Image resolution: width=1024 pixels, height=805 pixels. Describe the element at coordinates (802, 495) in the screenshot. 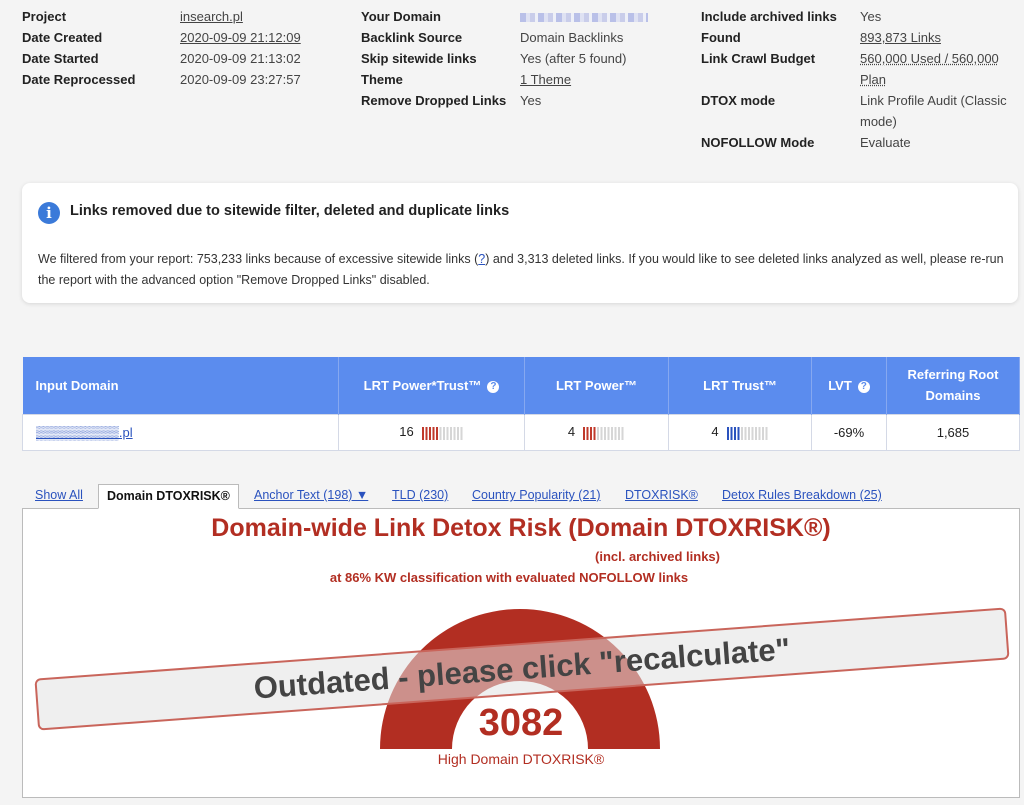

I see `tab-detox-rules: Detox Rules Breakdown (25)` at that location.